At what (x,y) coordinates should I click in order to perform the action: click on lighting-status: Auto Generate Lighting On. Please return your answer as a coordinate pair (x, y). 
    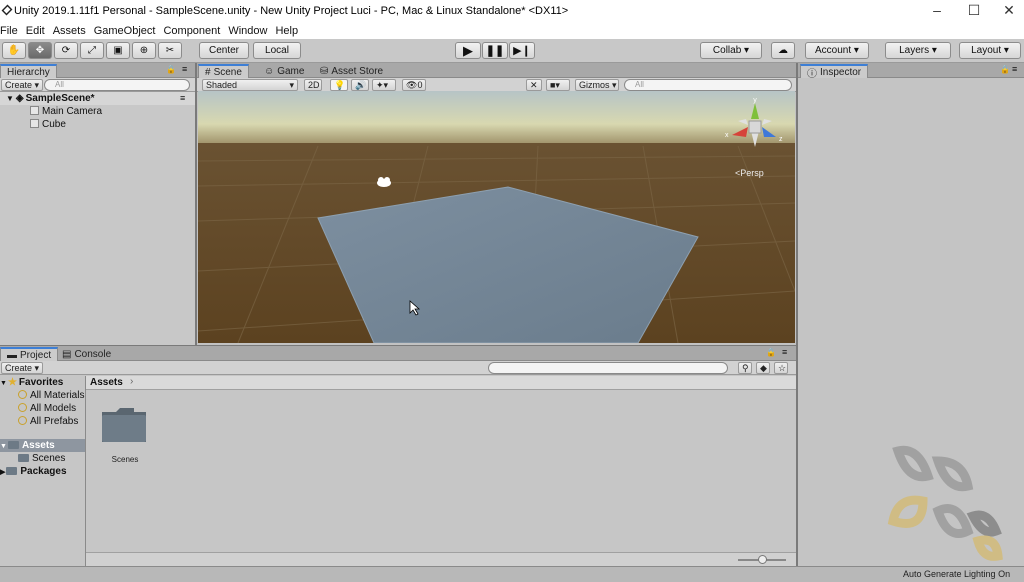
    Looking at the image, I should click on (957, 574).